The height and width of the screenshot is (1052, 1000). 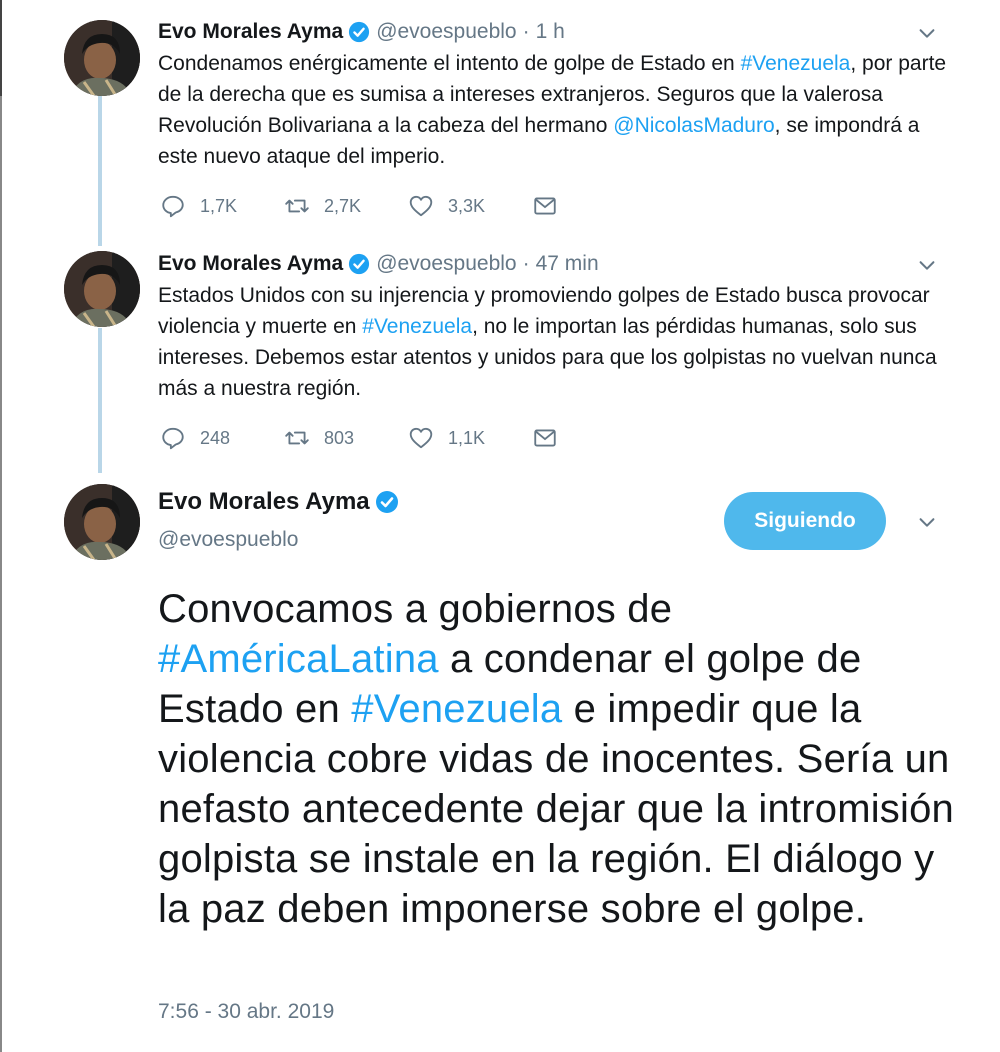 I want to click on like-button: 3,3K, so click(x=470, y=206).